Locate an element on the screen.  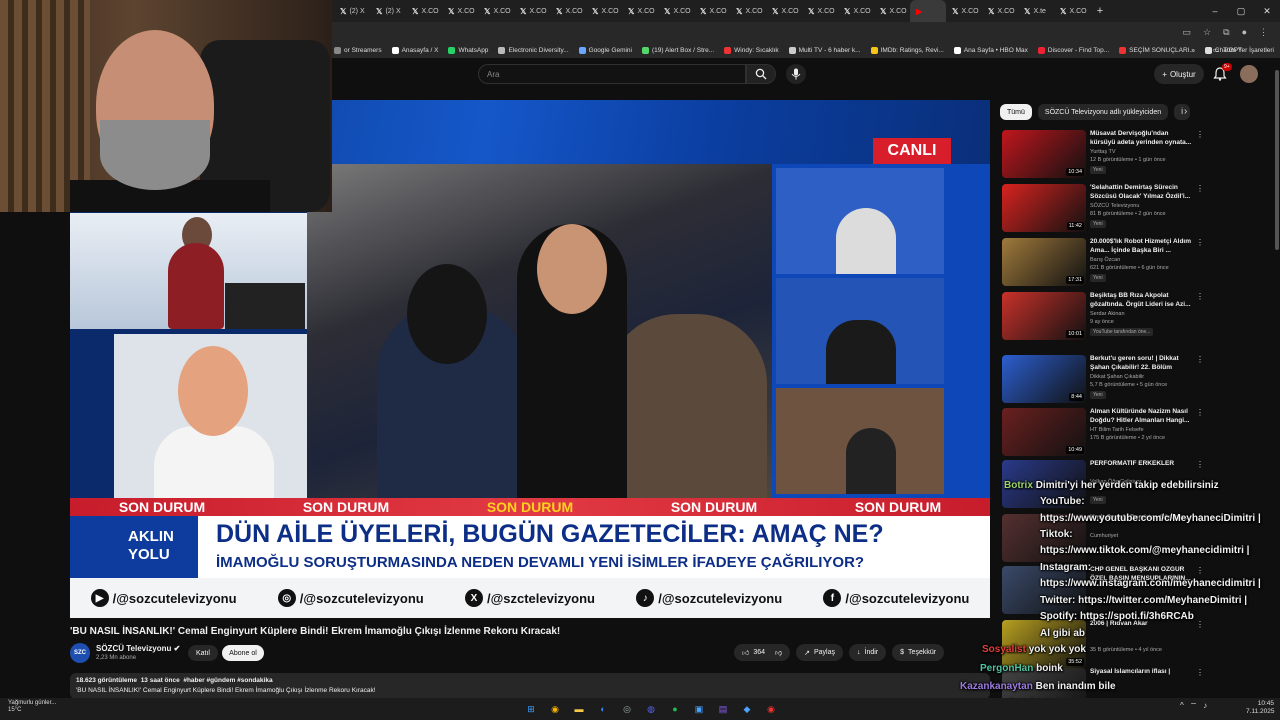
bookmark-item: Anasayfa / X is located at coordinates (414, 50).